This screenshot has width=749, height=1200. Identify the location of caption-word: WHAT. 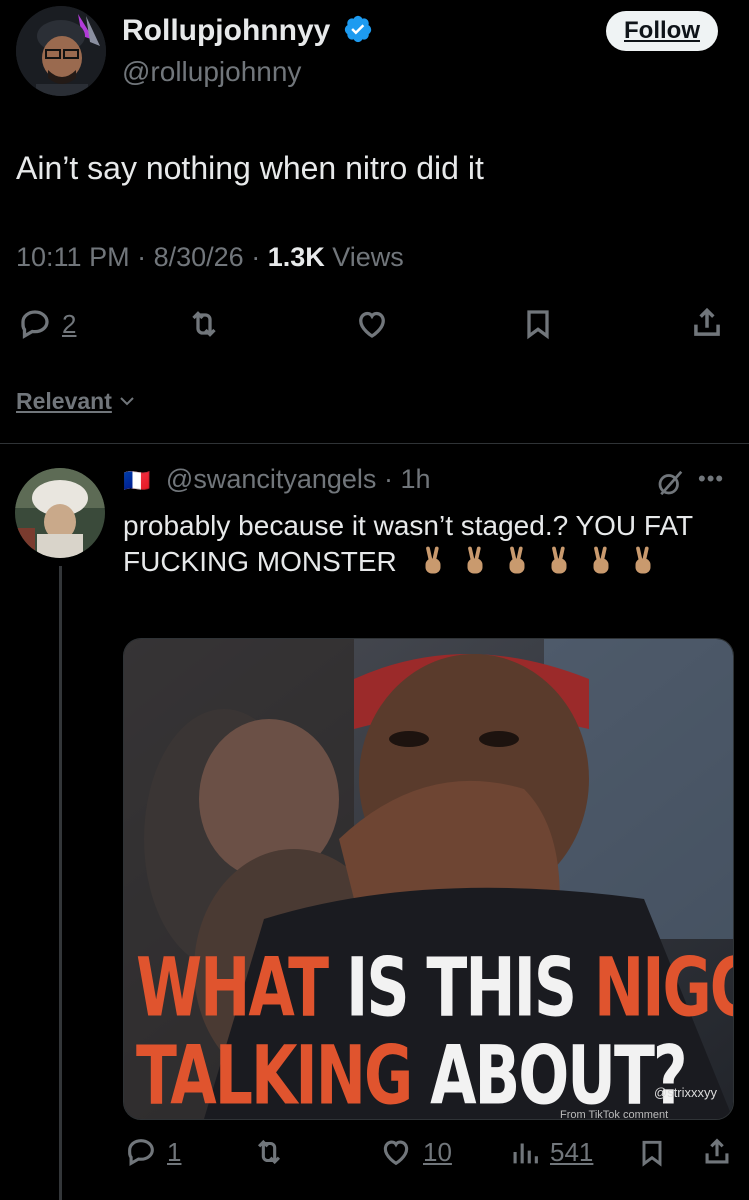
(232, 988).